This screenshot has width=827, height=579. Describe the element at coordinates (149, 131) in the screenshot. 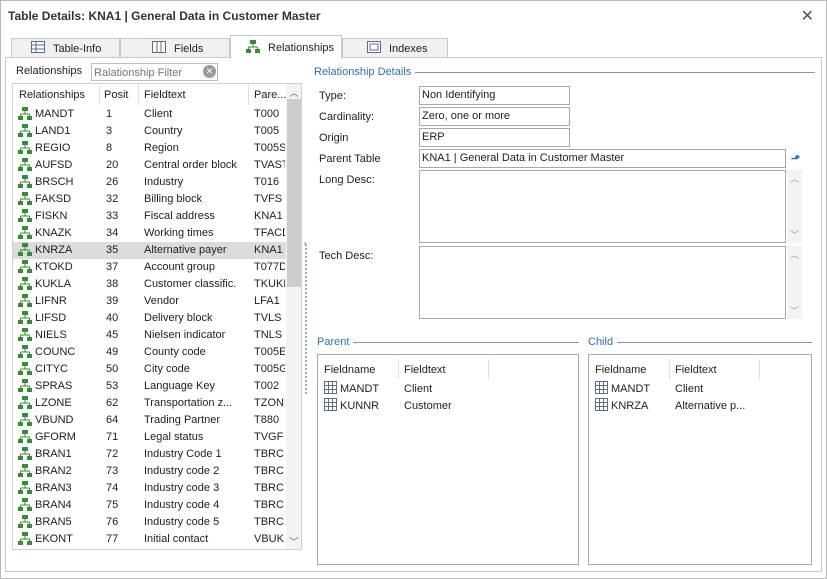

I see `relationship-row: LAND1 3 Country T005` at that location.